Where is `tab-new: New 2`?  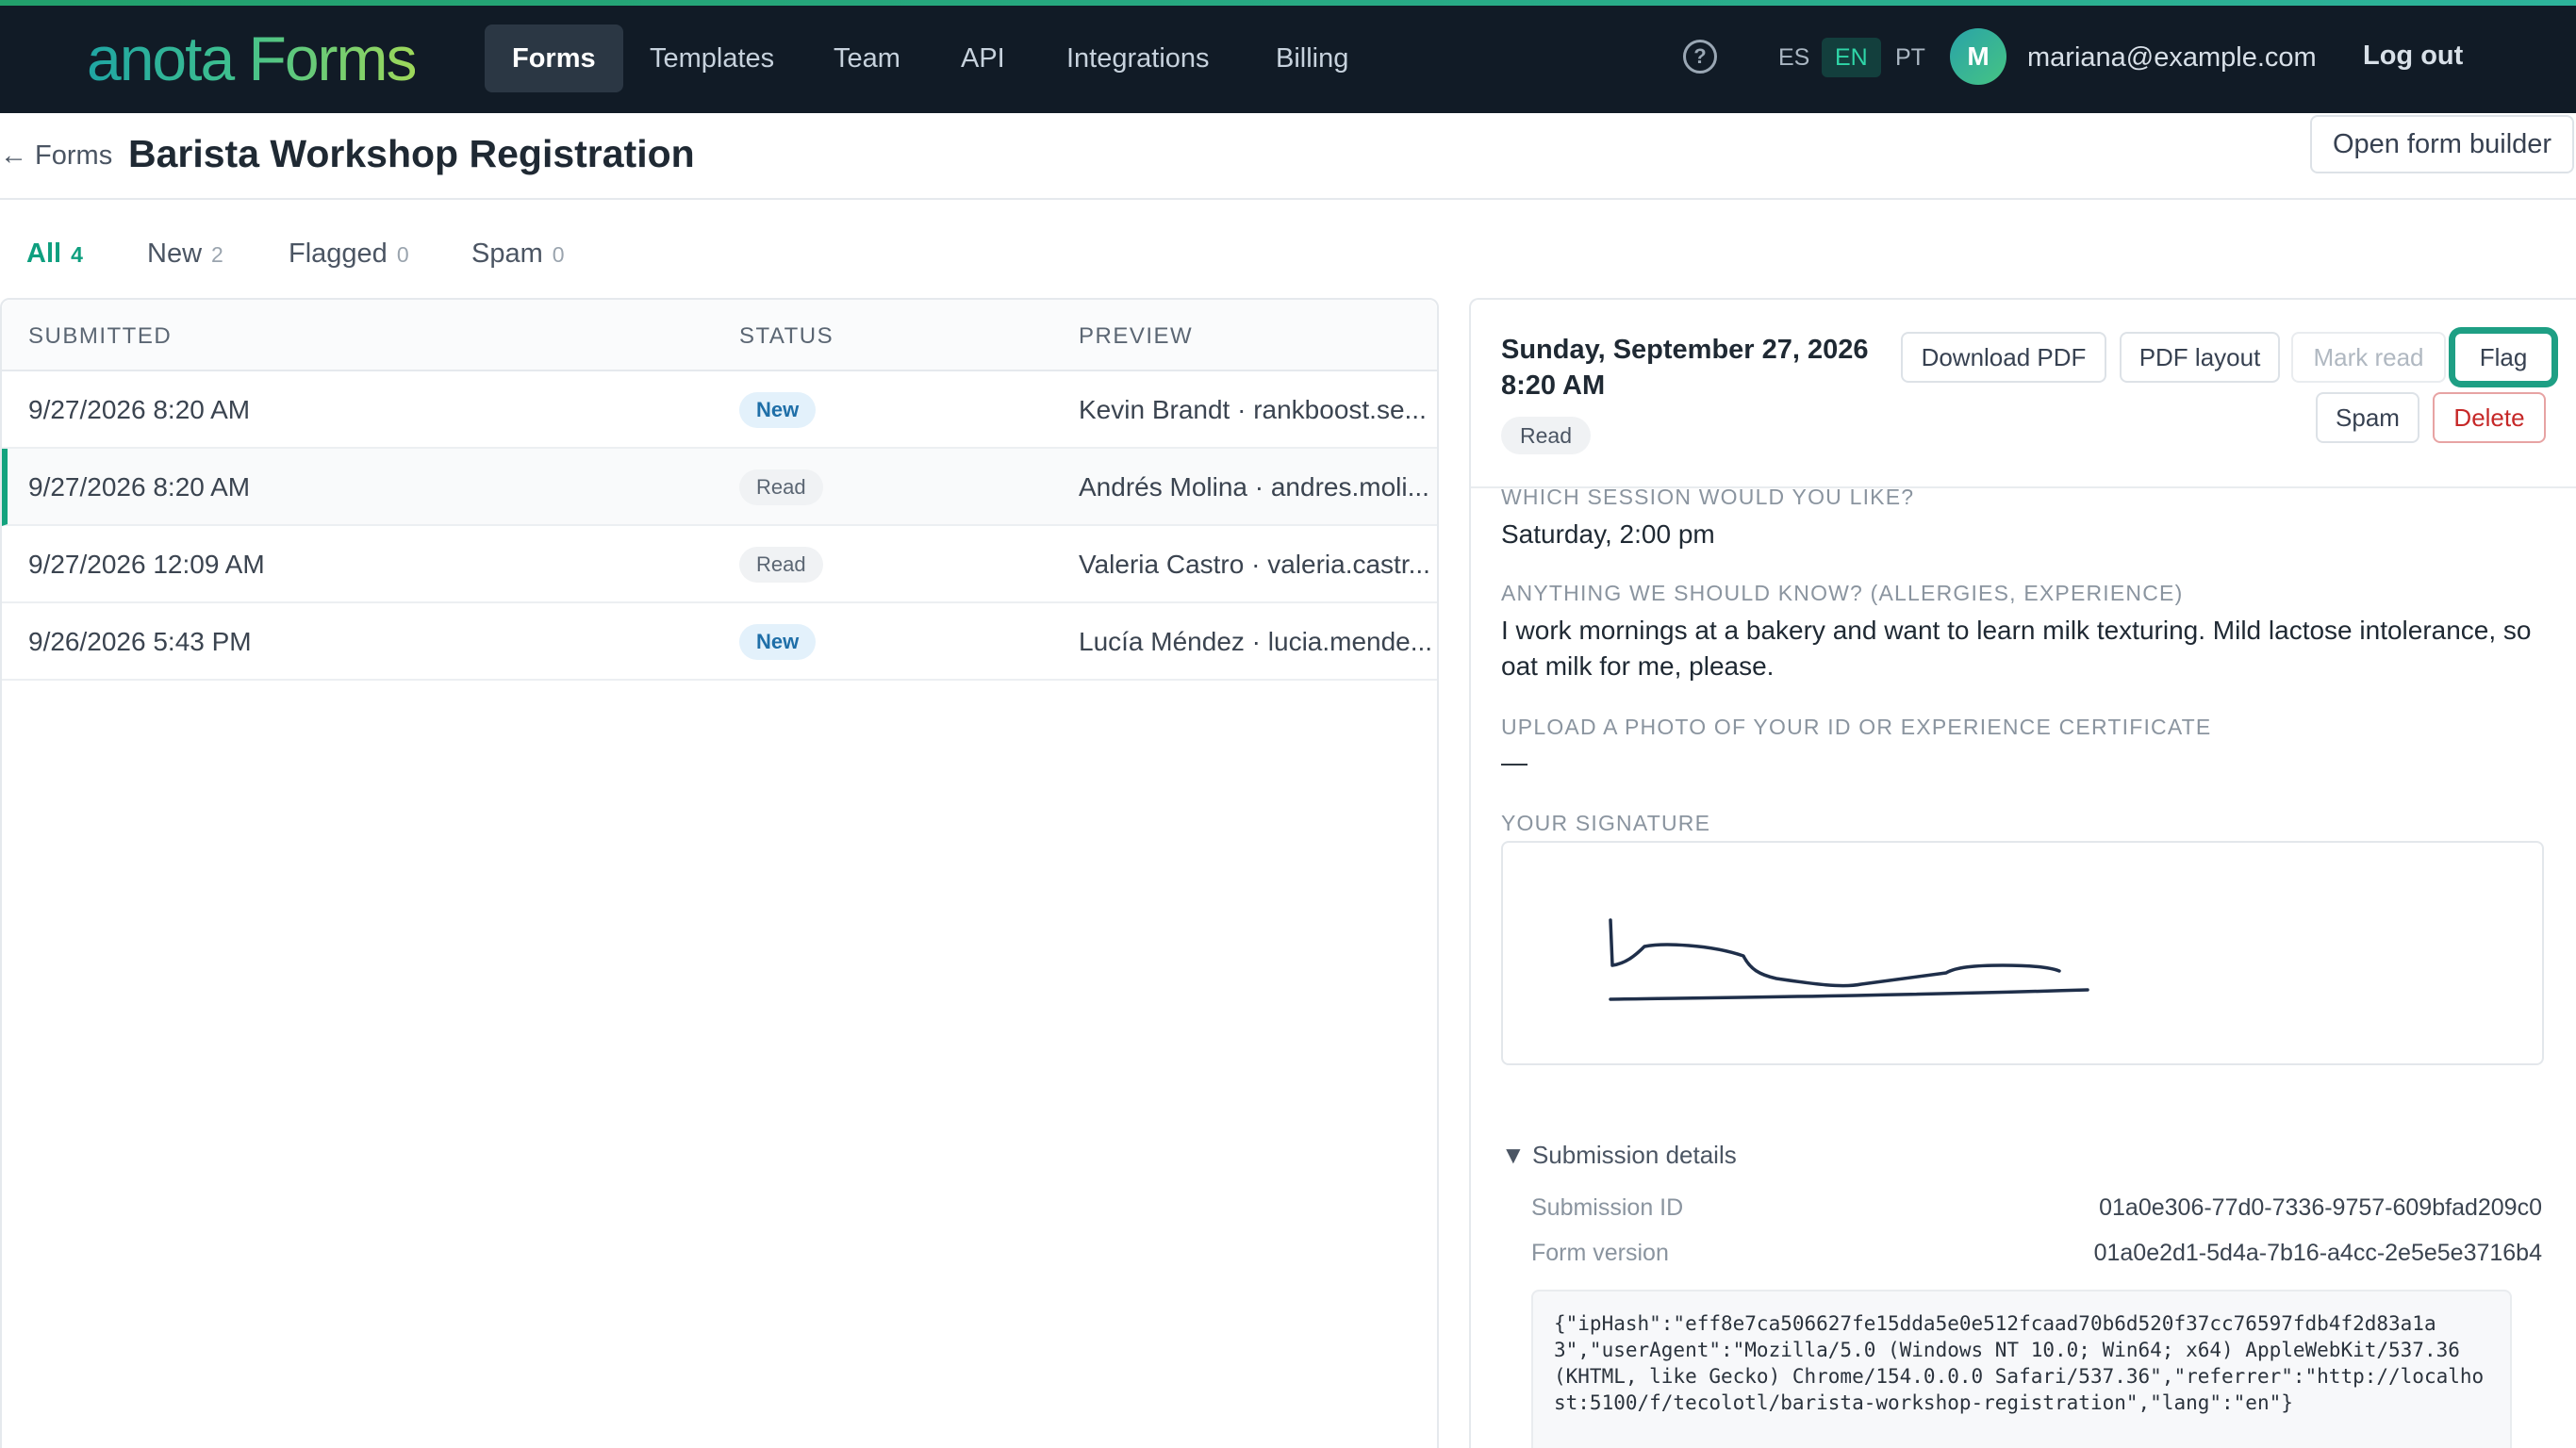 tab-new: New 2 is located at coordinates (185, 254).